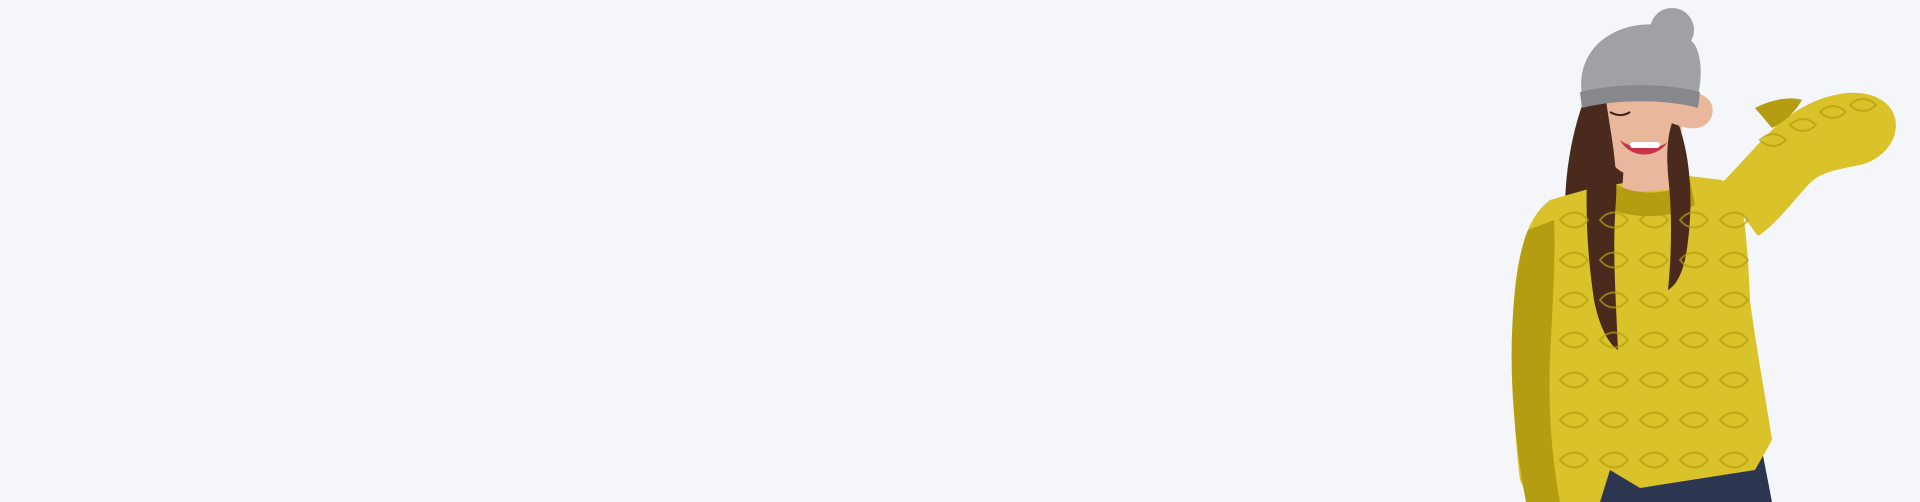  I want to click on beanie-pompom, so click(1672, 30).